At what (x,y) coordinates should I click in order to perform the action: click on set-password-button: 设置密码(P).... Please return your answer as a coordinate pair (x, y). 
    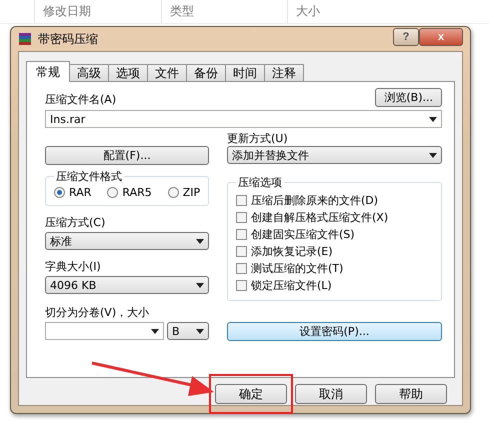
    Looking at the image, I should click on (334, 331).